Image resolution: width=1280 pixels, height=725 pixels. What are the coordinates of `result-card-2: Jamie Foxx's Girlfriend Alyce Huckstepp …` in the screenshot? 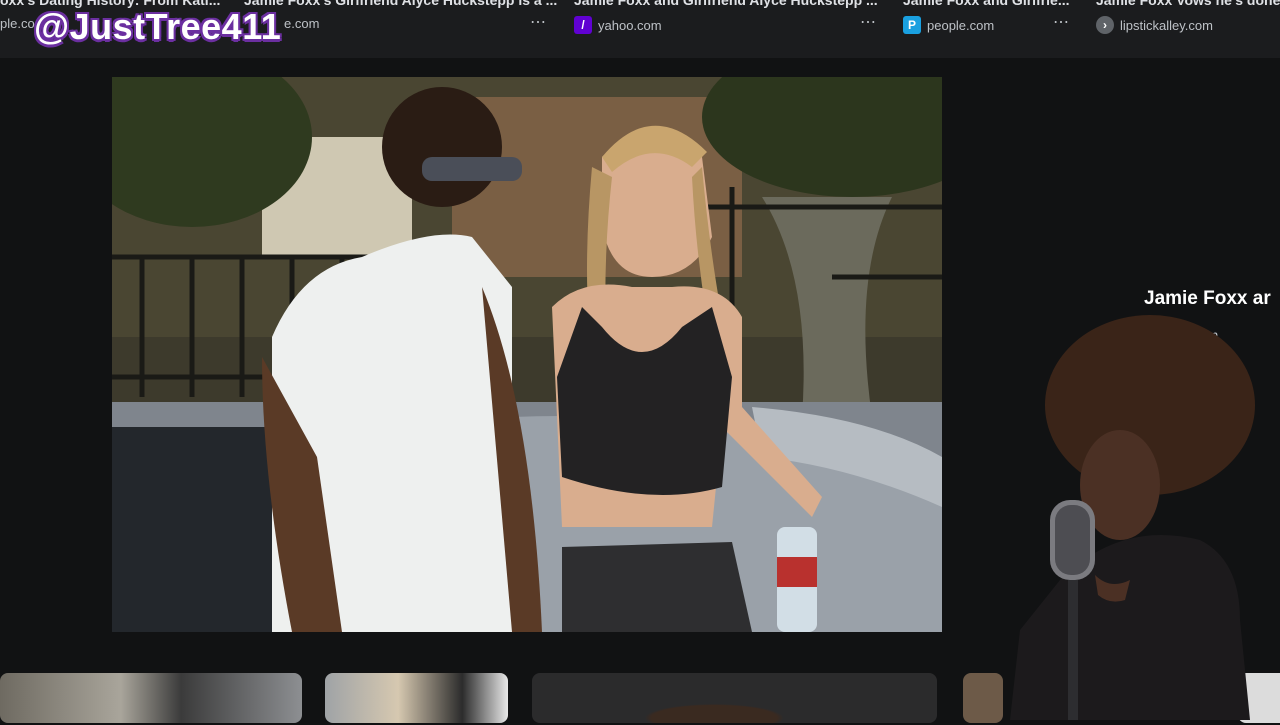 It's located at (400, 29).